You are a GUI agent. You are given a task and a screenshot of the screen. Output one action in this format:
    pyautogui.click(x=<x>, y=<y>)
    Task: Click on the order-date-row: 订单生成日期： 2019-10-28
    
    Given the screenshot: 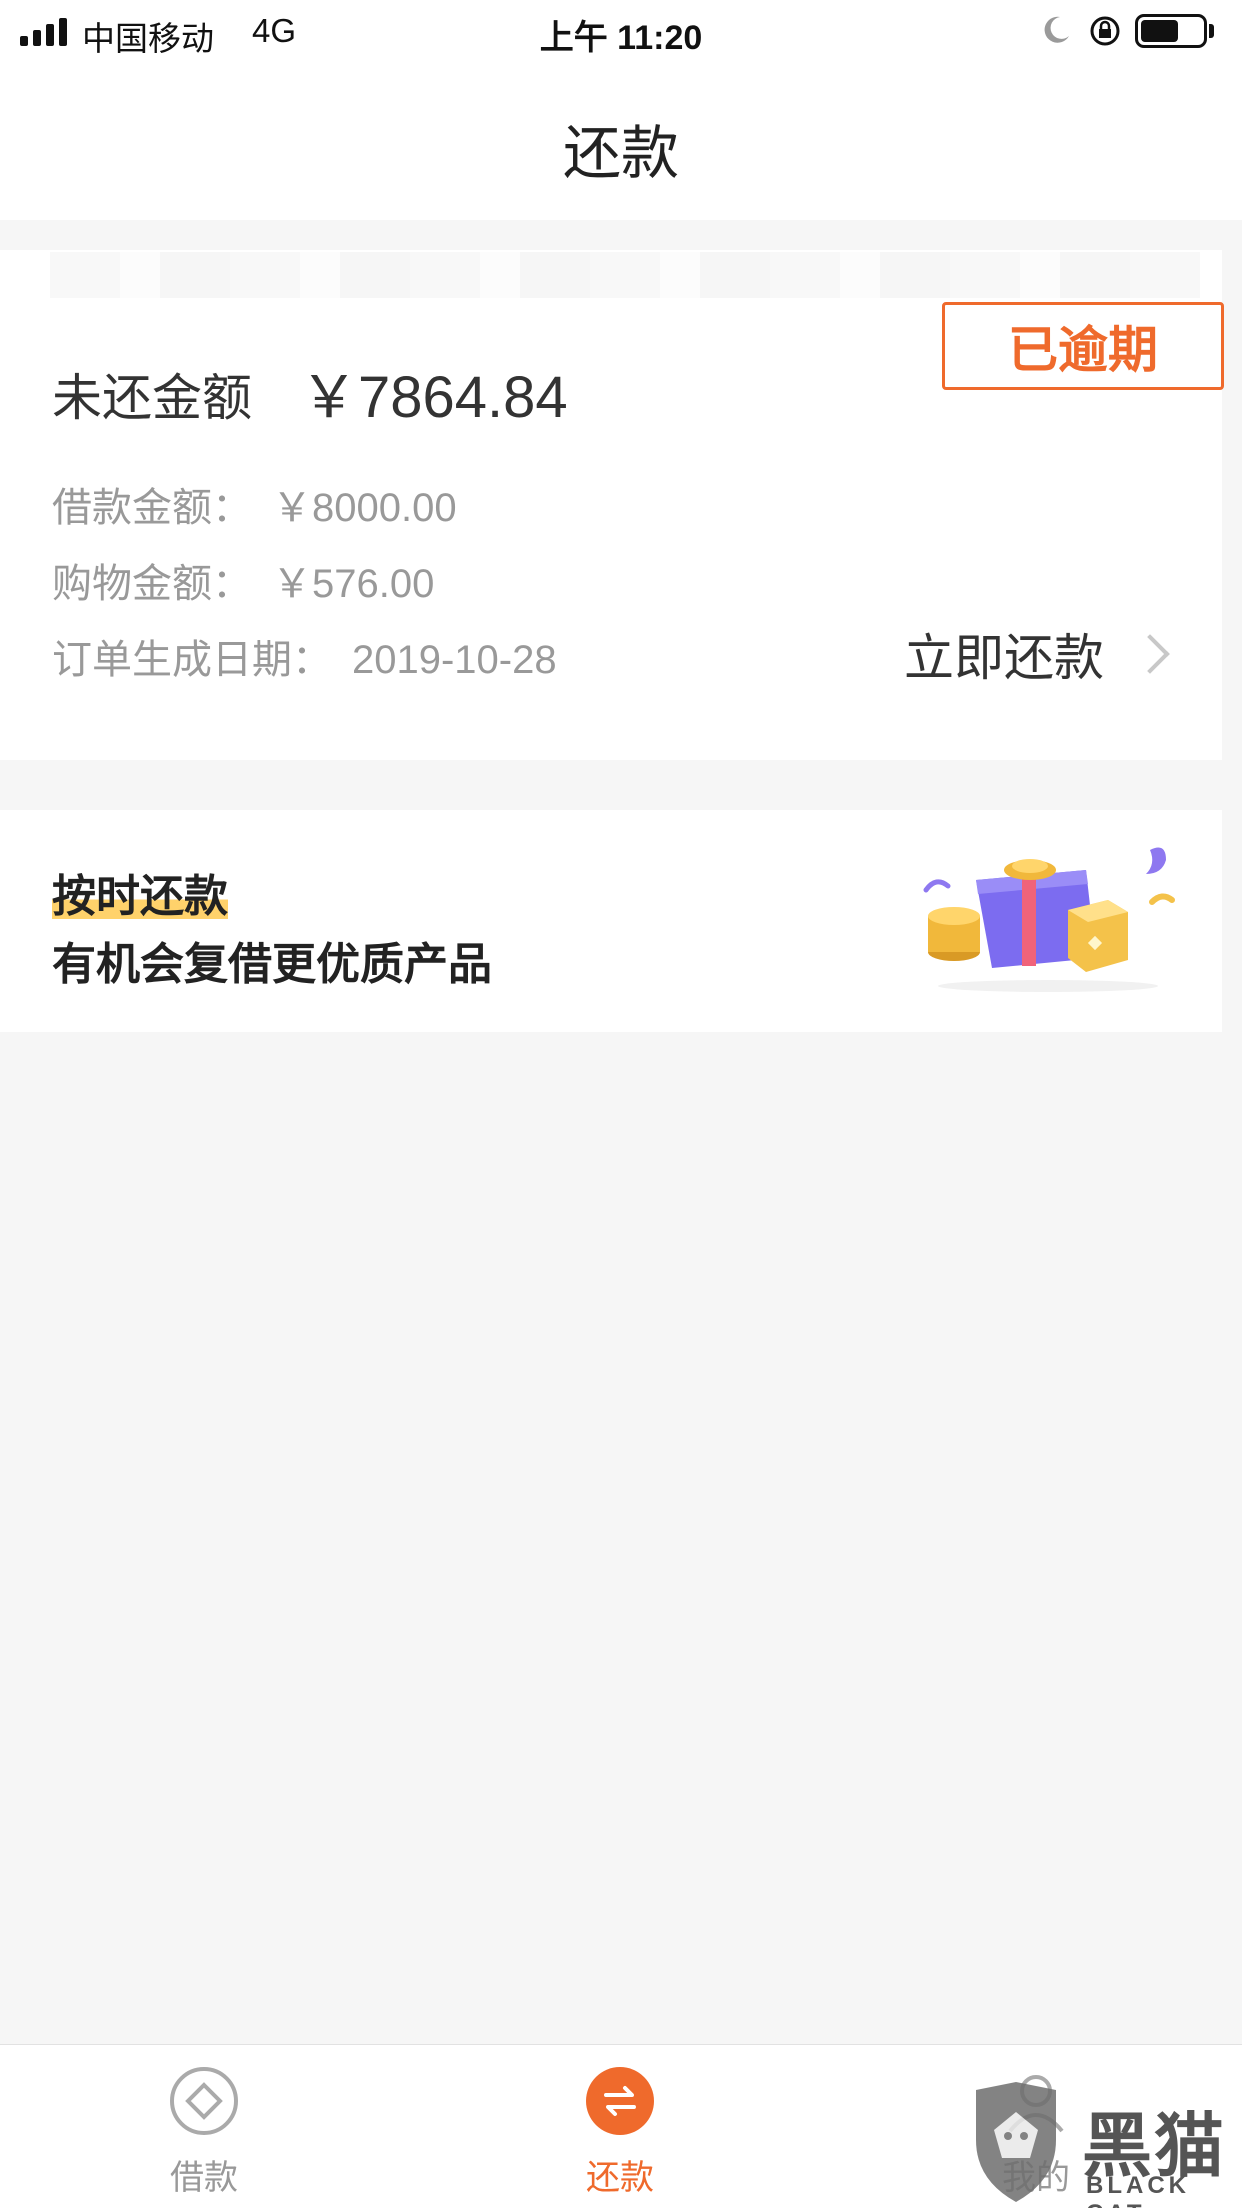 What is the action you would take?
    pyautogui.click(x=304, y=656)
    